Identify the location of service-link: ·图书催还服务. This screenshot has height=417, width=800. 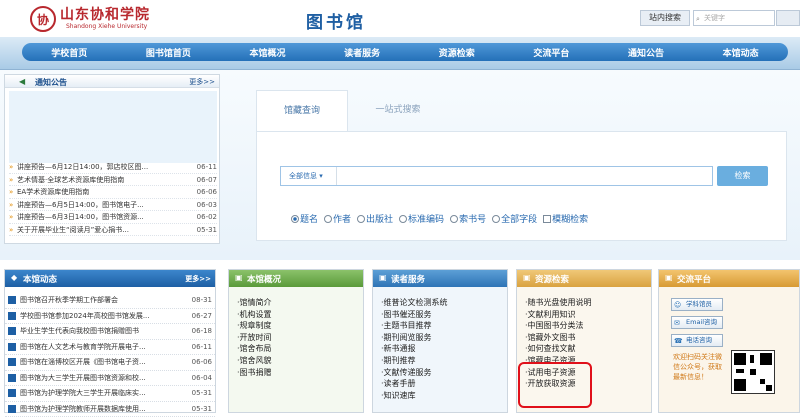
(444, 315).